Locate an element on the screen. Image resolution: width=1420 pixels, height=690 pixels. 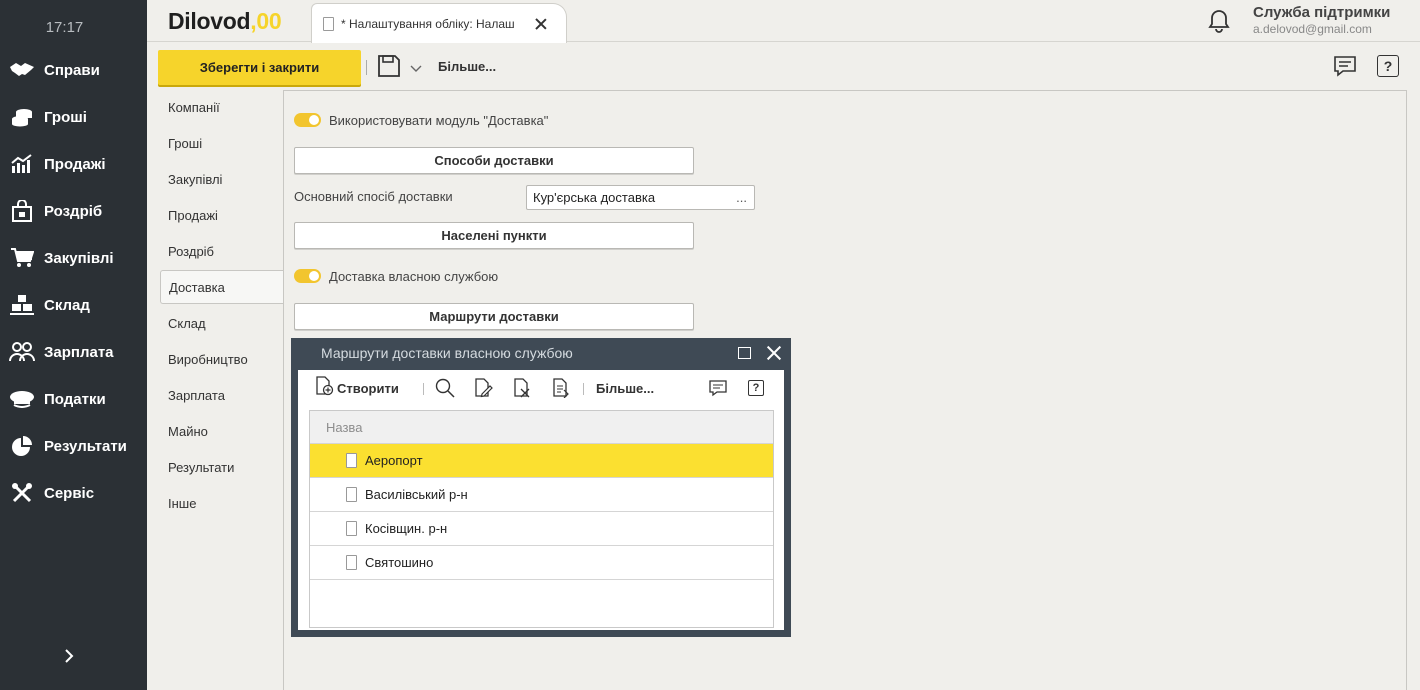
dialog-chat-icon is located at coordinates (718, 388).